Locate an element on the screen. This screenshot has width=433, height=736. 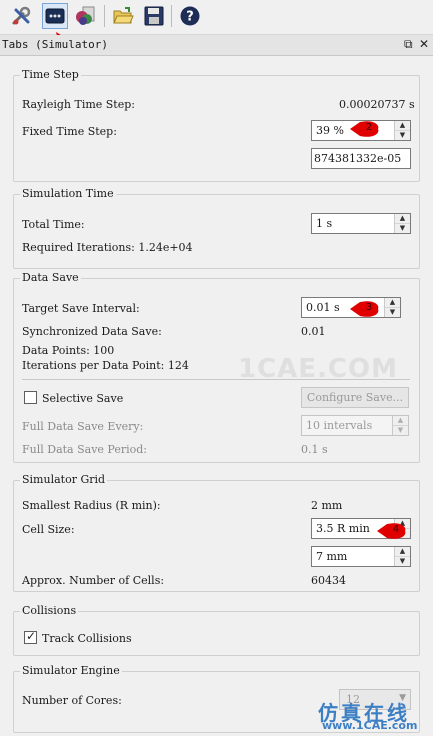
cores-label: Number of Cores: is located at coordinates (72, 700).